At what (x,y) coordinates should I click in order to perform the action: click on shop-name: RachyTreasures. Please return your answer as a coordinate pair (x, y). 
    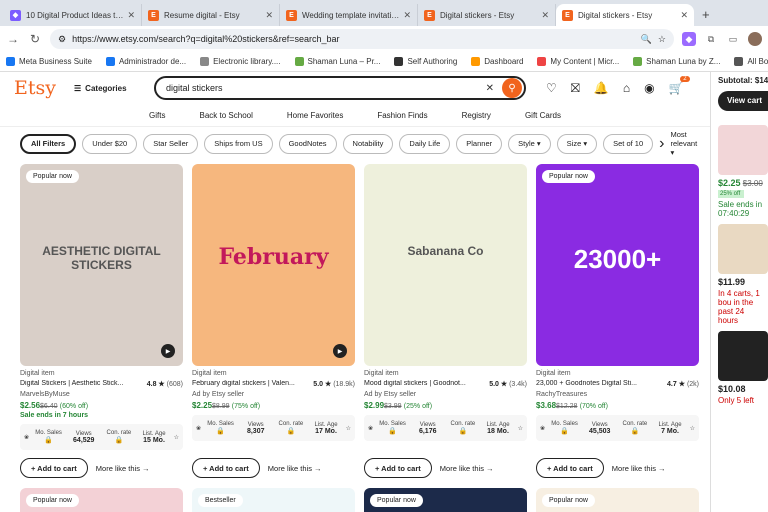
    Looking at the image, I should click on (617, 394).